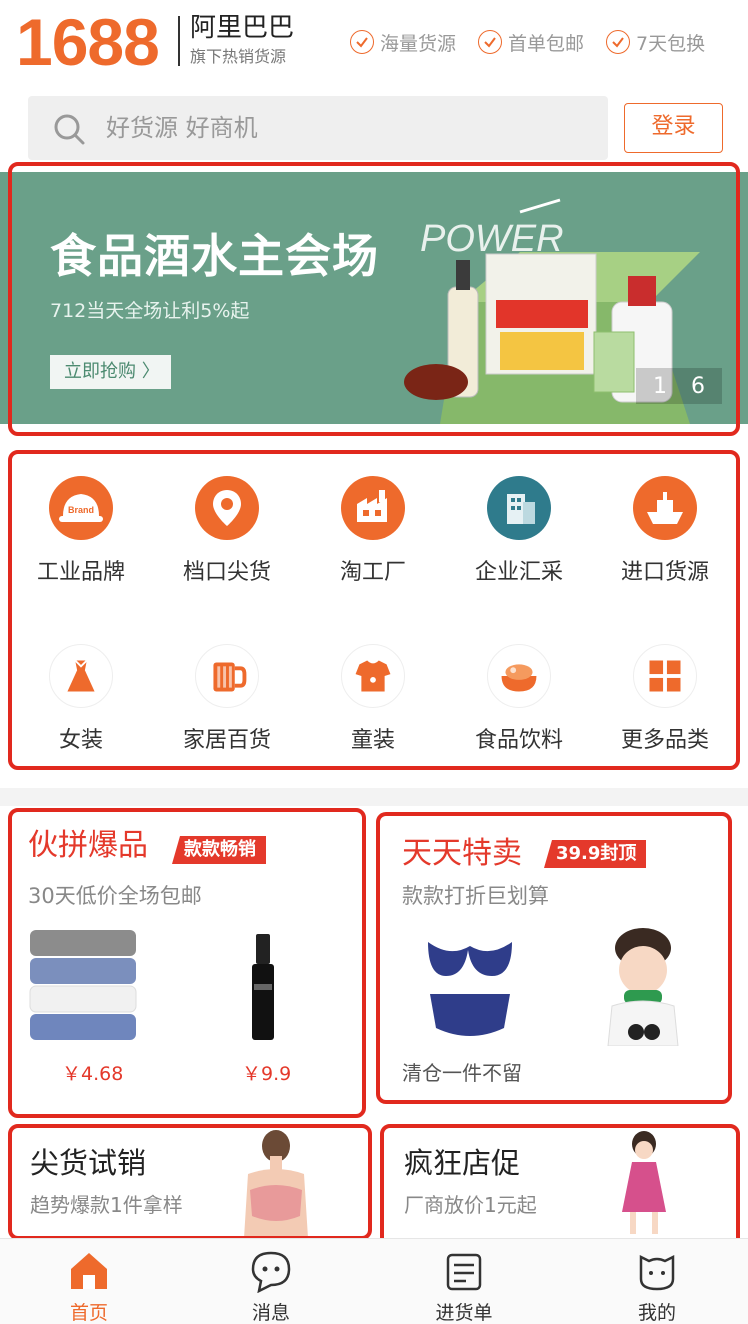 The image size is (748, 1324). I want to click on logo-1688: 1688, so click(88, 42).